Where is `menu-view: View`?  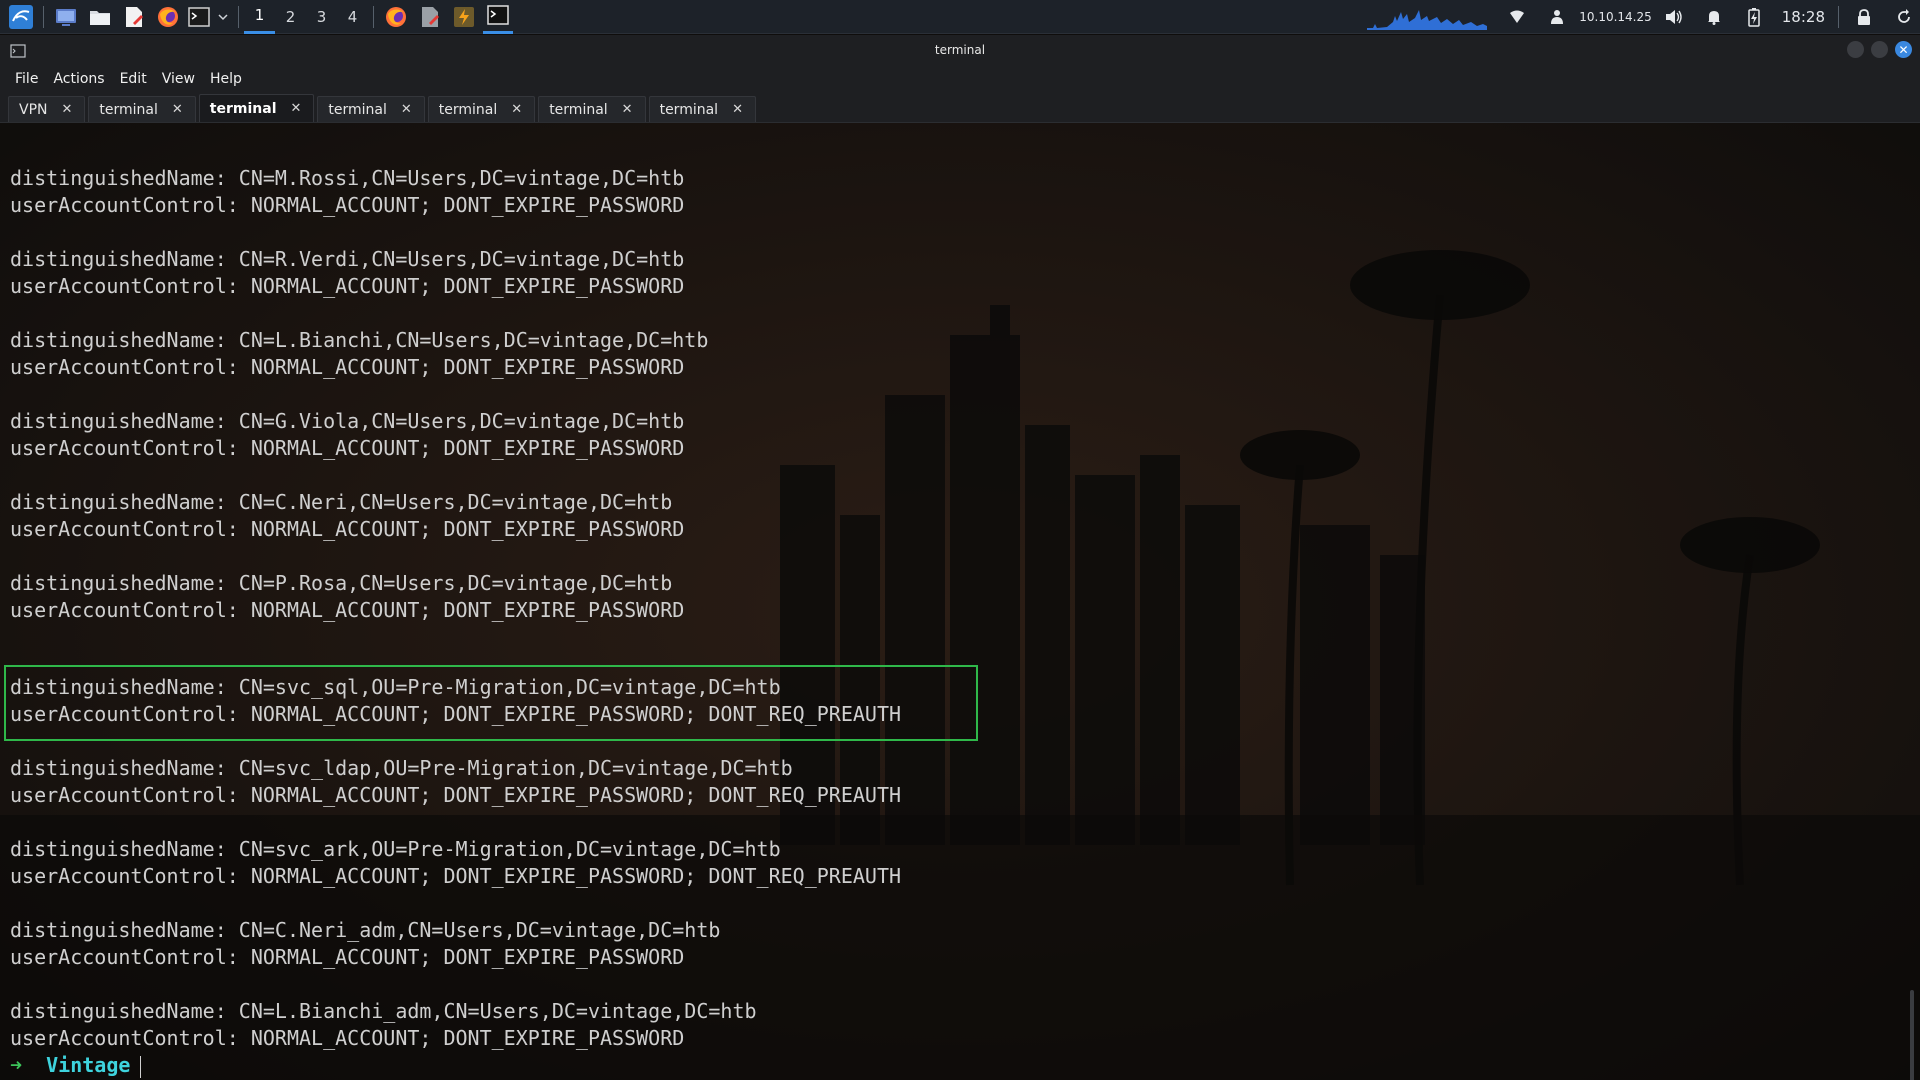
menu-view: View is located at coordinates (179, 79).